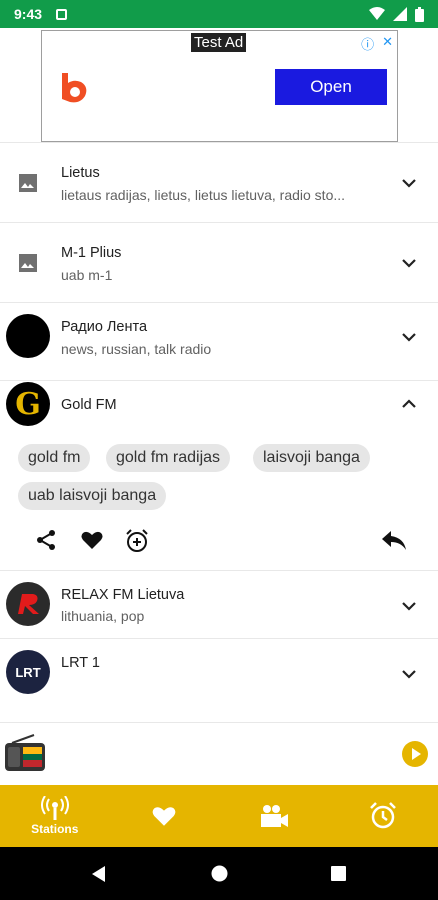 The height and width of the screenshot is (900, 438). Describe the element at coordinates (331, 87) in the screenshot. I see `ad-open-button: Open` at that location.